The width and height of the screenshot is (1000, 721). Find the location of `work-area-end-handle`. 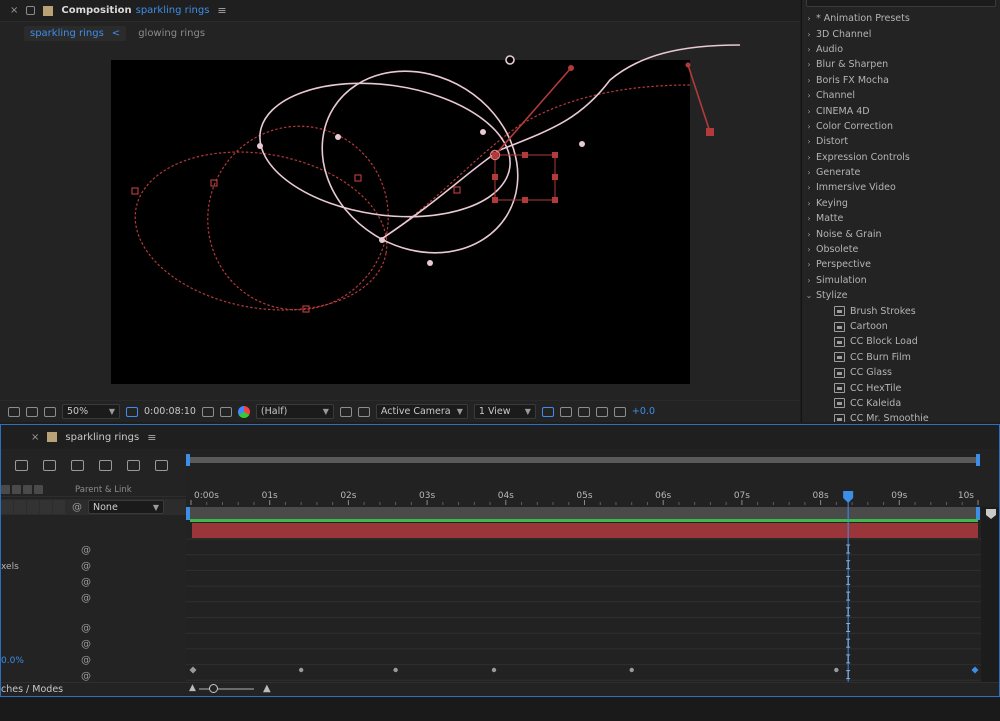

work-area-end-handle is located at coordinates (978, 513).